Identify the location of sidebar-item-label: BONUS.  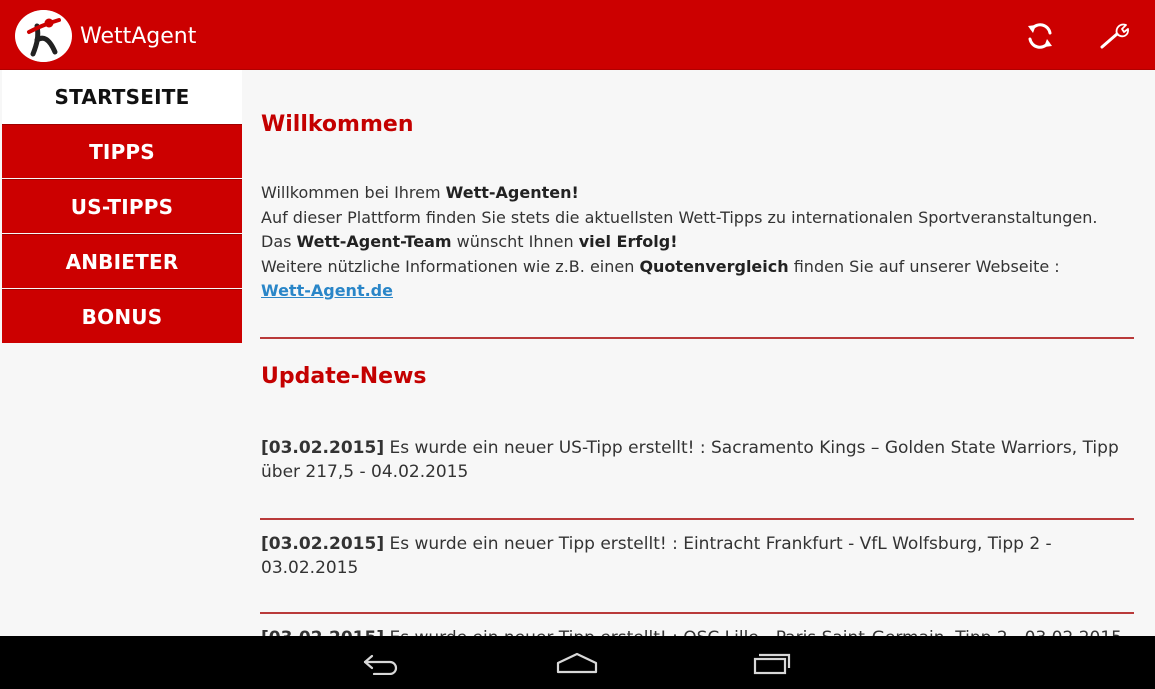
(122, 316).